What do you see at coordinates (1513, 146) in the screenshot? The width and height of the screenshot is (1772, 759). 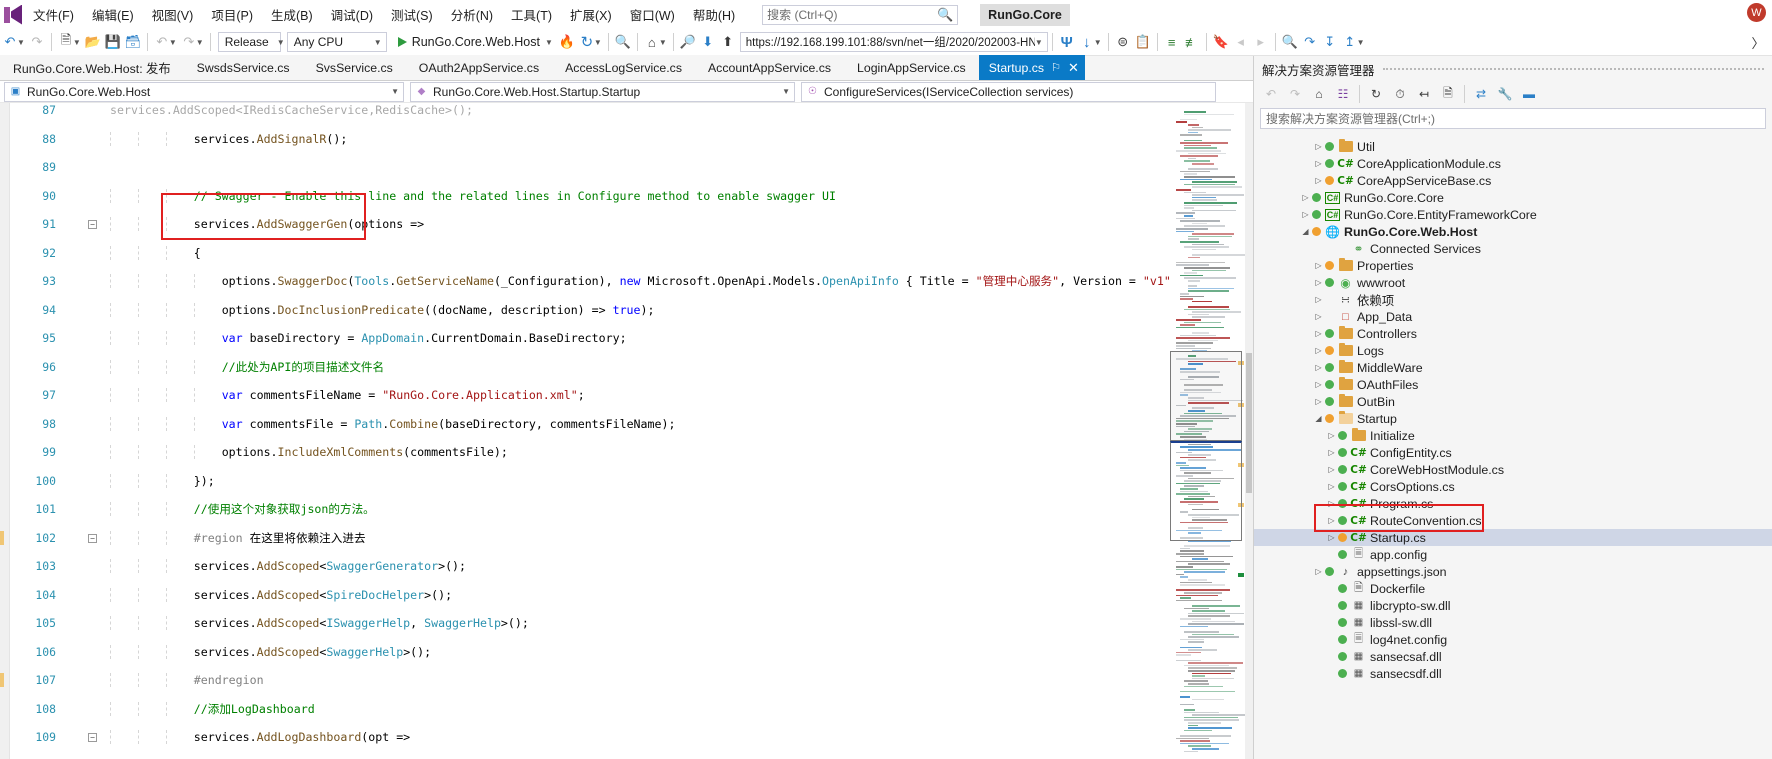 I see `tree-item-util: ▷ Util` at bounding box center [1513, 146].